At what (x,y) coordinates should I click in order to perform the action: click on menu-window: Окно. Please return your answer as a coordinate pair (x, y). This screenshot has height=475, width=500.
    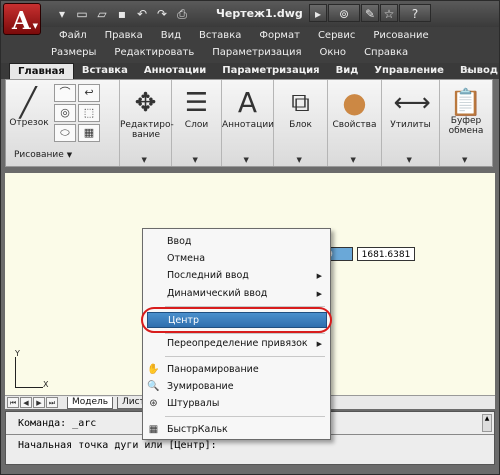
    Looking at the image, I should click on (332, 52).